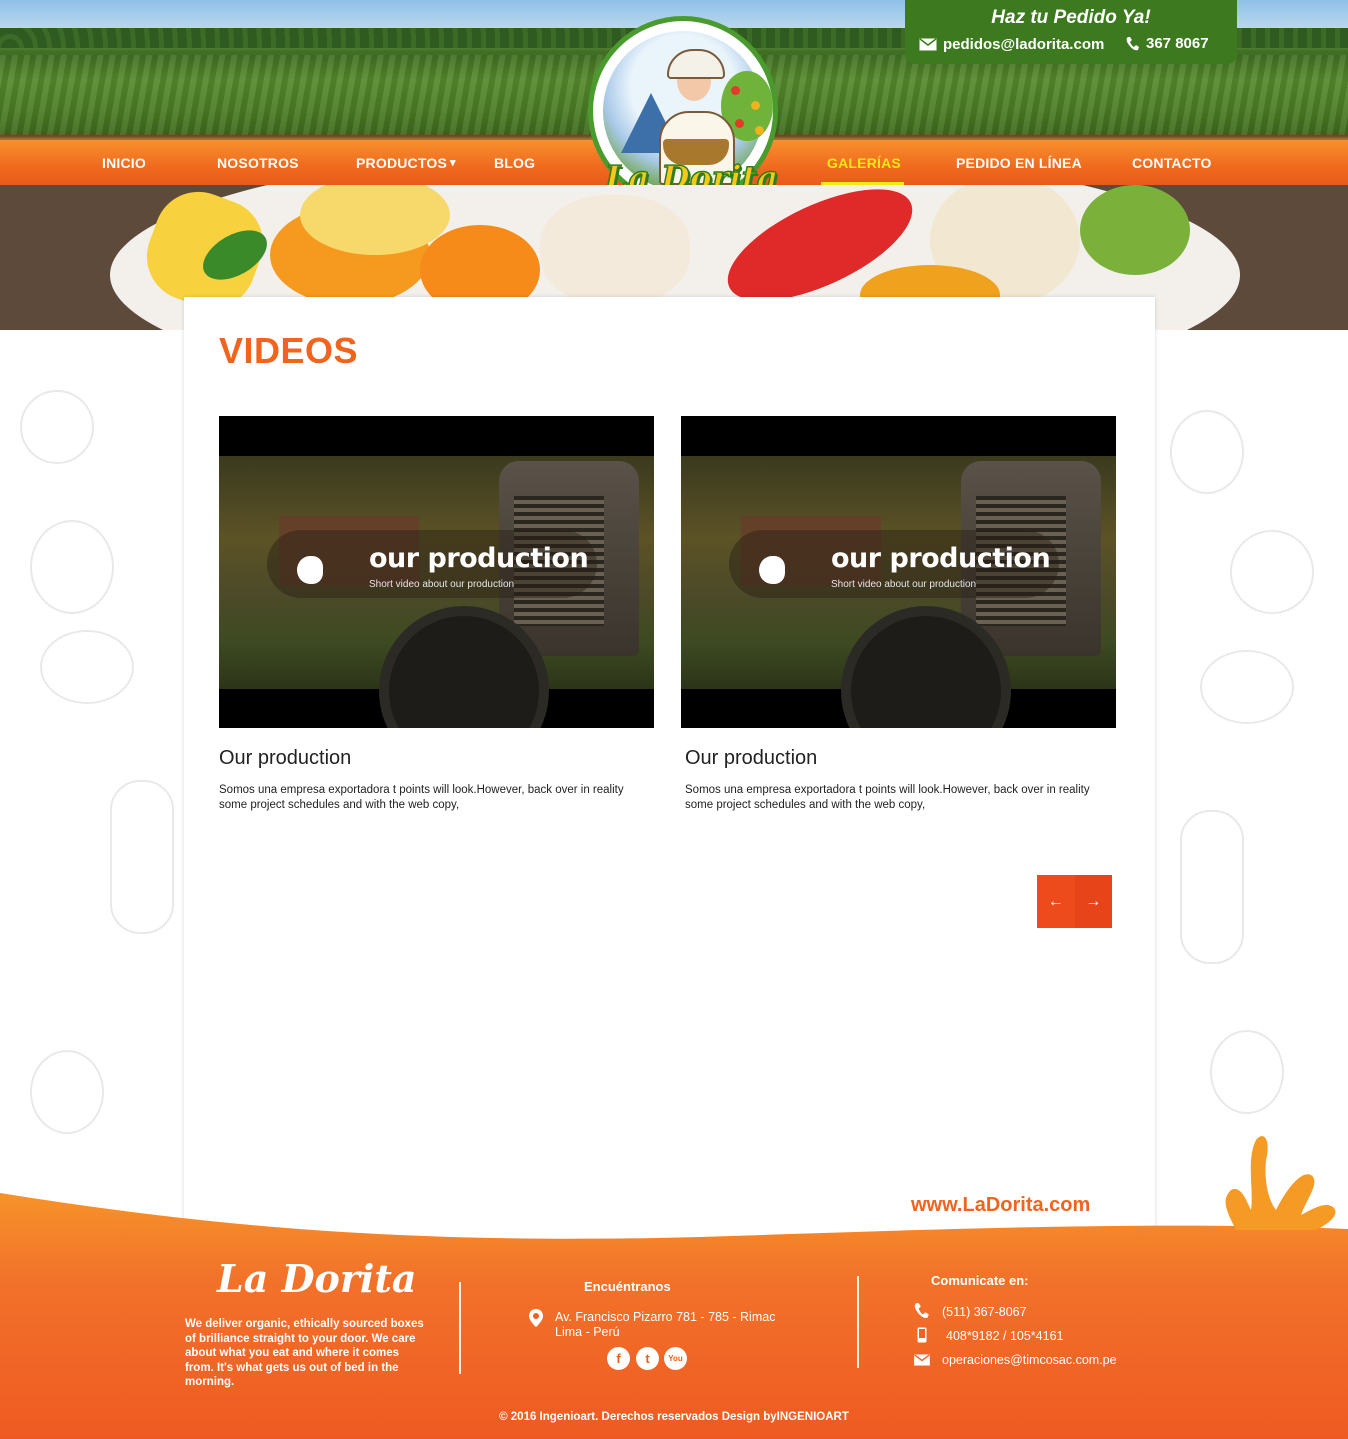 Image resolution: width=1348 pixels, height=1439 pixels. I want to click on nav-item-nosotros: NOSOTROS, so click(258, 163).